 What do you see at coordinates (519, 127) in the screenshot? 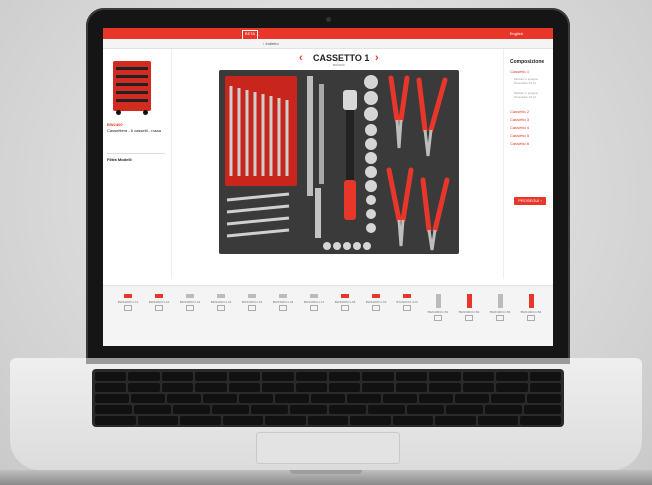
I see `drawer-link: Cassetto 4` at bounding box center [519, 127].